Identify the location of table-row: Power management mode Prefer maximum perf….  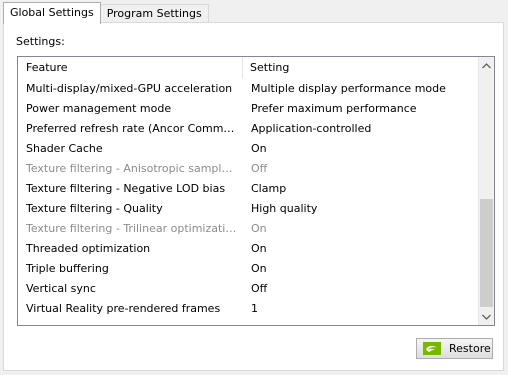
(248, 109).